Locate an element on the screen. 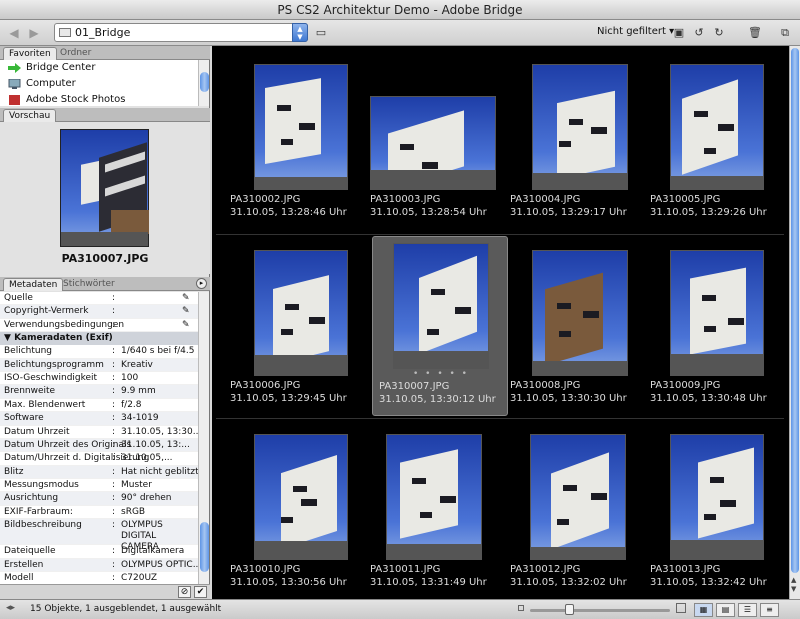 The width and height of the screenshot is (800, 619). back-arrow-icon: ◀ is located at coordinates (14, 33).